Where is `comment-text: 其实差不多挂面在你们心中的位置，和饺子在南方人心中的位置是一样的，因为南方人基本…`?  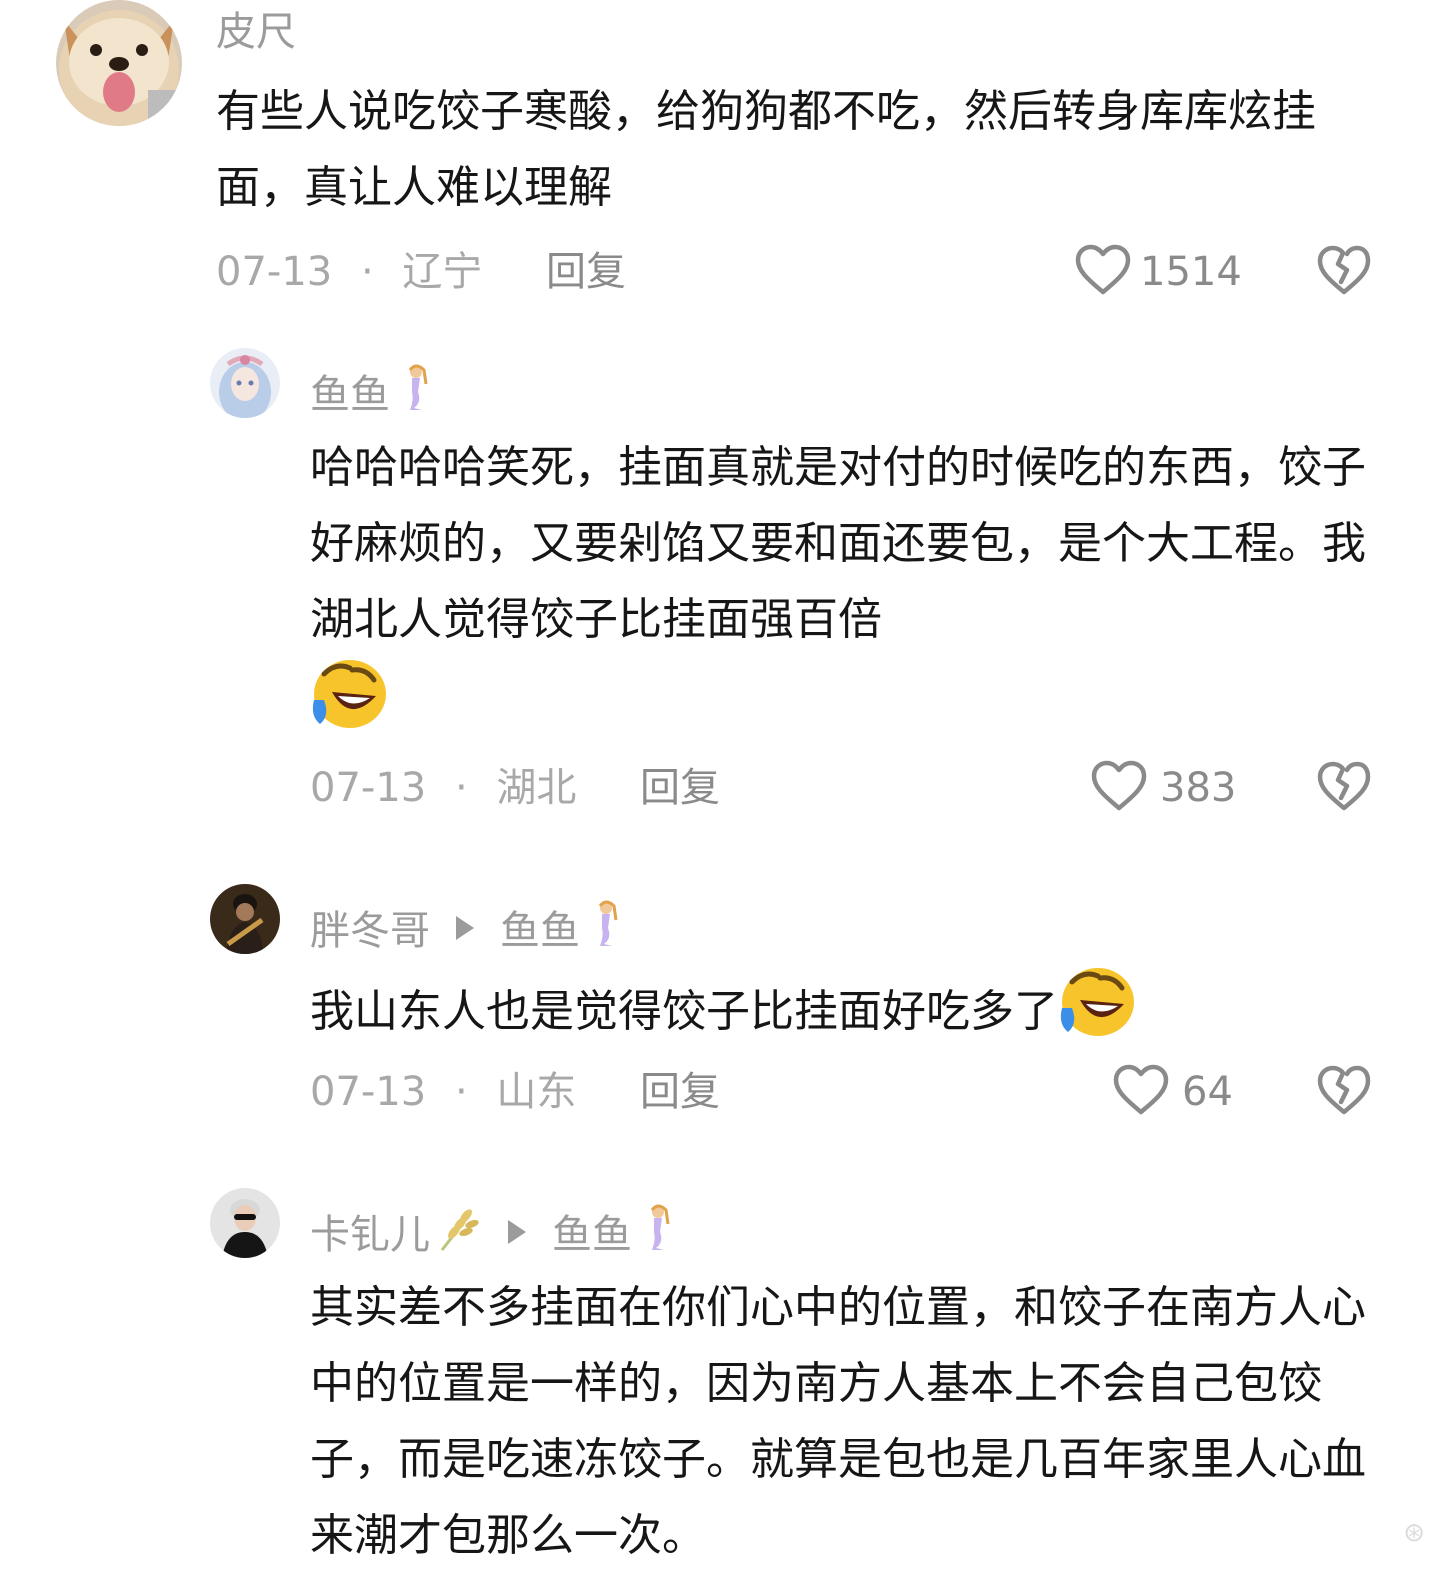
comment-text: 其实差不多挂面在你们心中的位置，和饺子在南方人心中的位置是一样的，因为南方人基本… is located at coordinates (838, 1421).